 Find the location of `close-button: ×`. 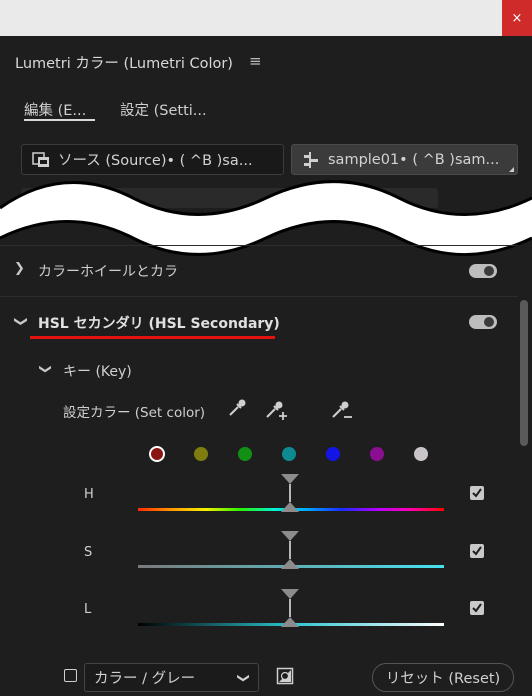

close-button: × is located at coordinates (517, 18).